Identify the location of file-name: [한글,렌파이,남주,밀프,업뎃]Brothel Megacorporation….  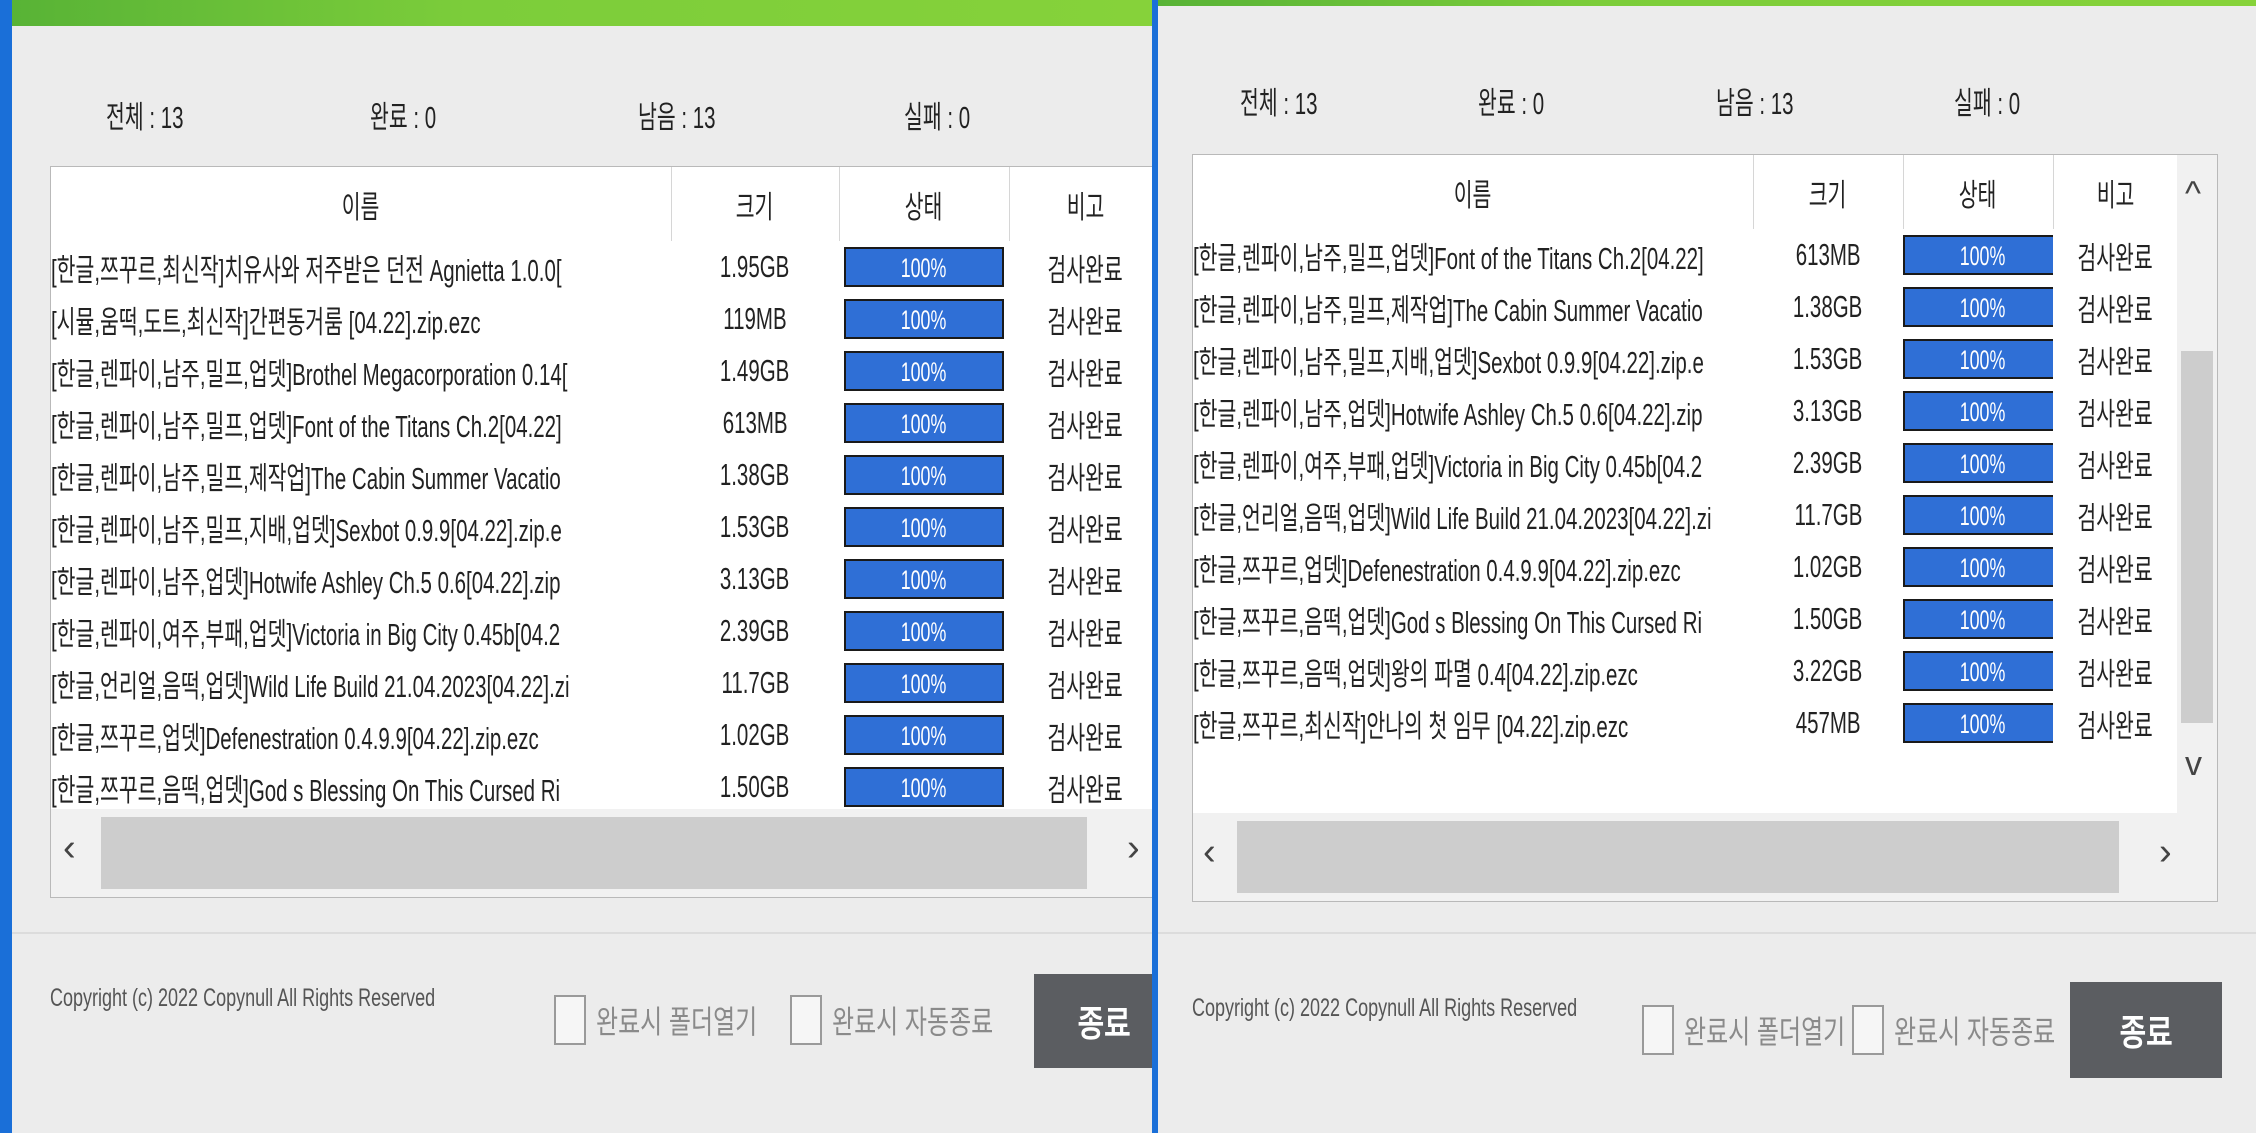
(309, 374).